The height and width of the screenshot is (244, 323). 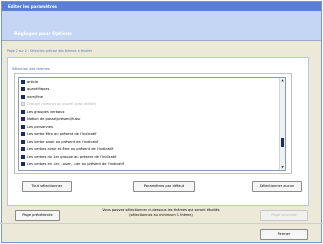 I want to click on theme-label: article, so click(x=33, y=81).